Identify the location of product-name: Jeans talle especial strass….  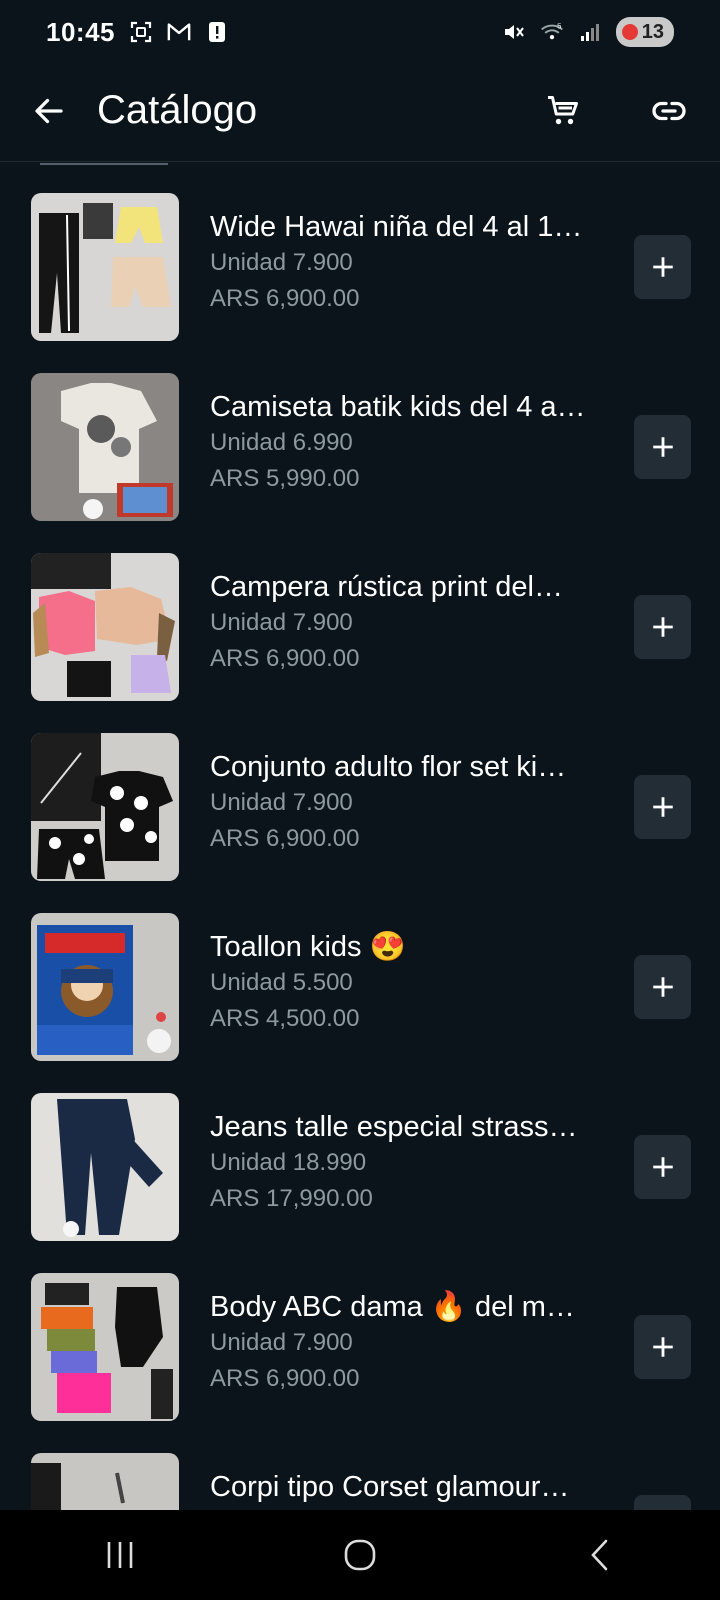
(394, 1127).